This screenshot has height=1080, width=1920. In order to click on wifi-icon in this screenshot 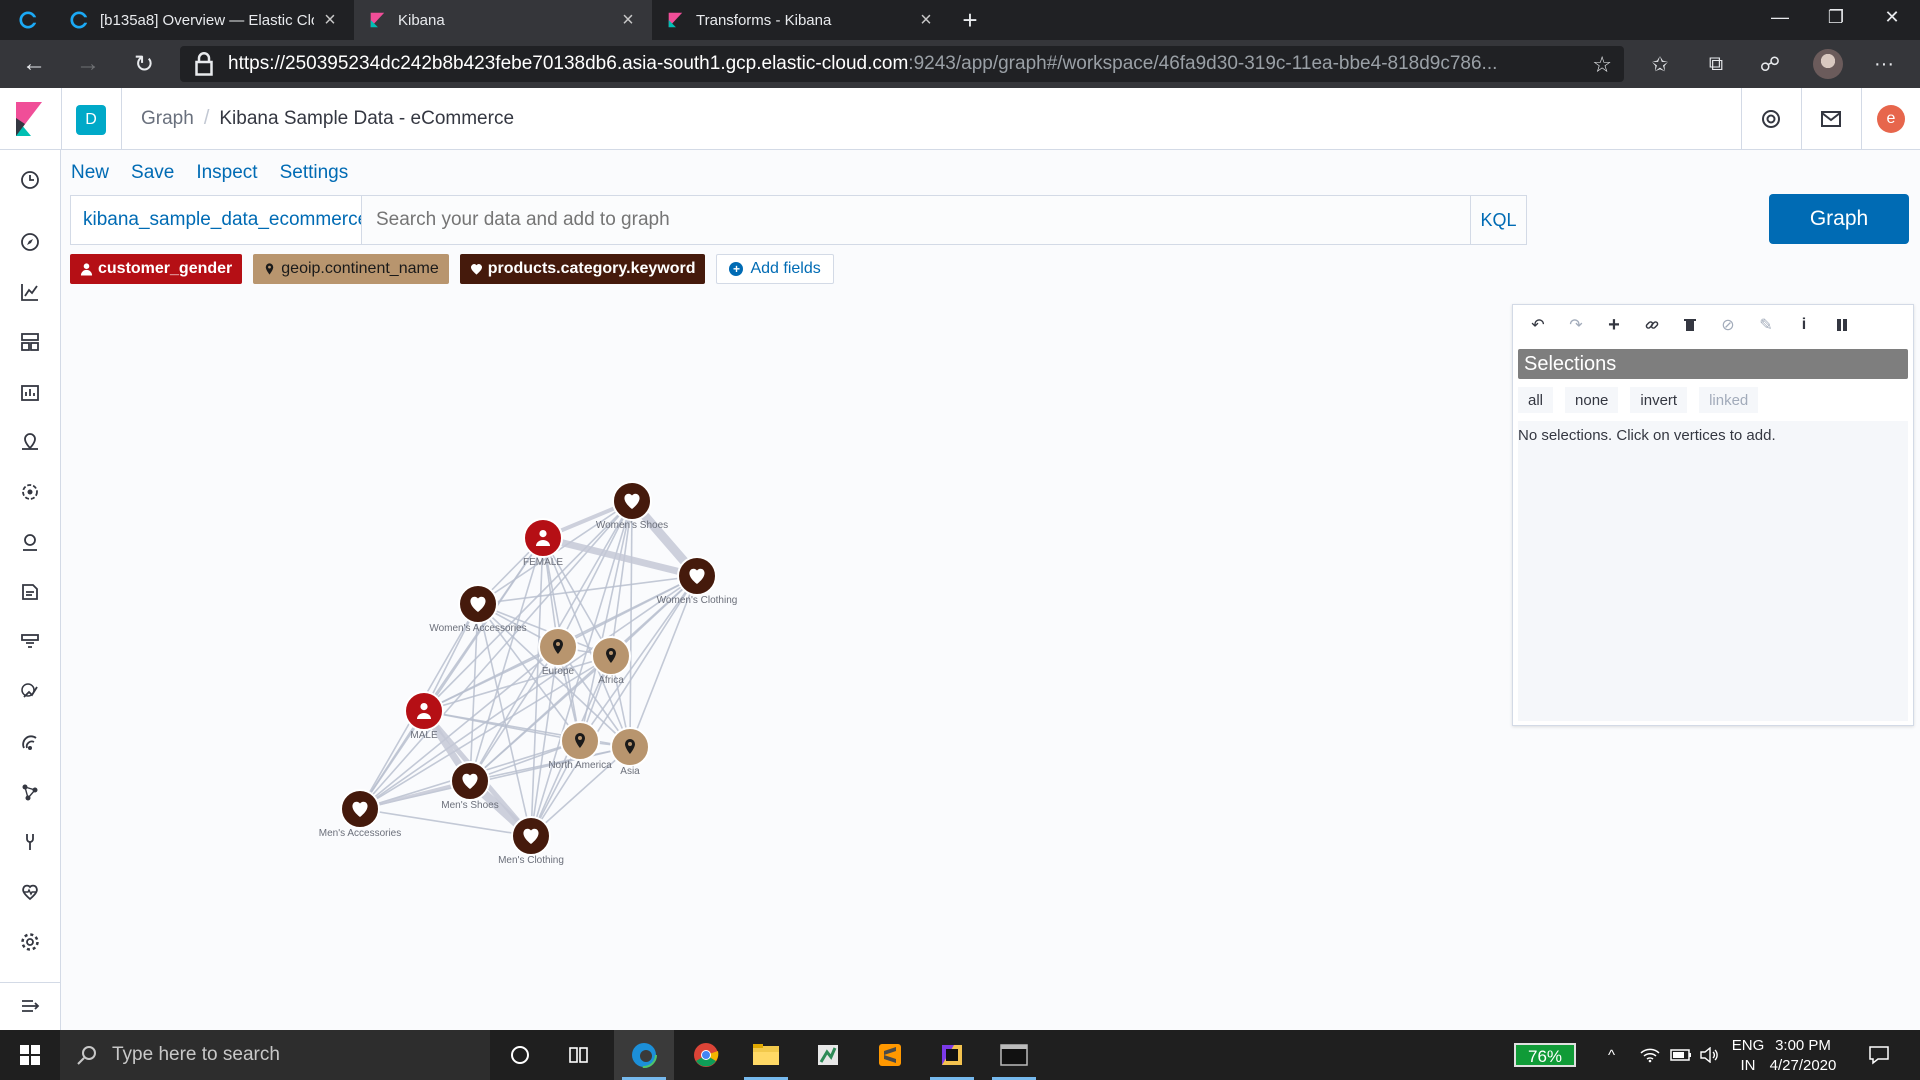, I will do `click(1650, 1055)`.